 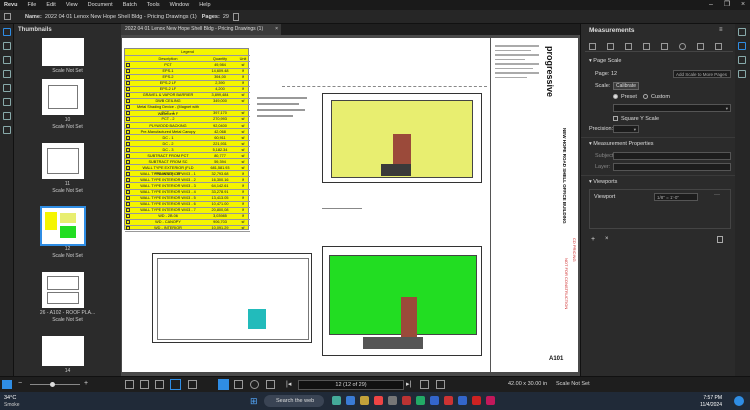 What do you see at coordinates (7, 130) in the screenshot?
I see `spaces-icon` at bounding box center [7, 130].